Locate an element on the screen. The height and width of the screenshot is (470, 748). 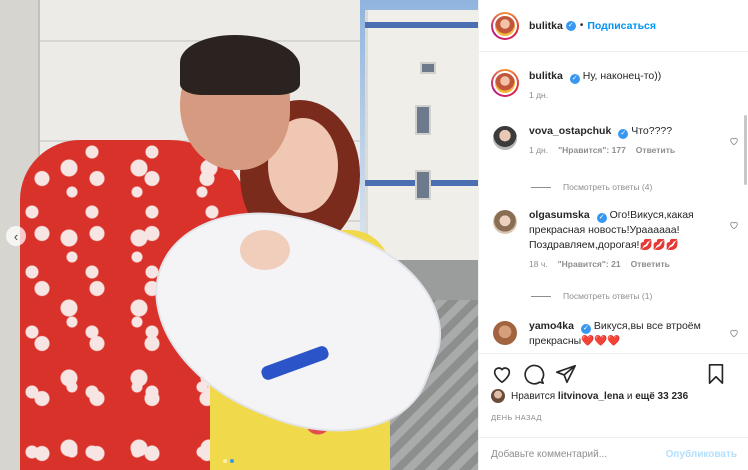
comment-text: Ну, наконец-то)) is located at coordinates (622, 76).